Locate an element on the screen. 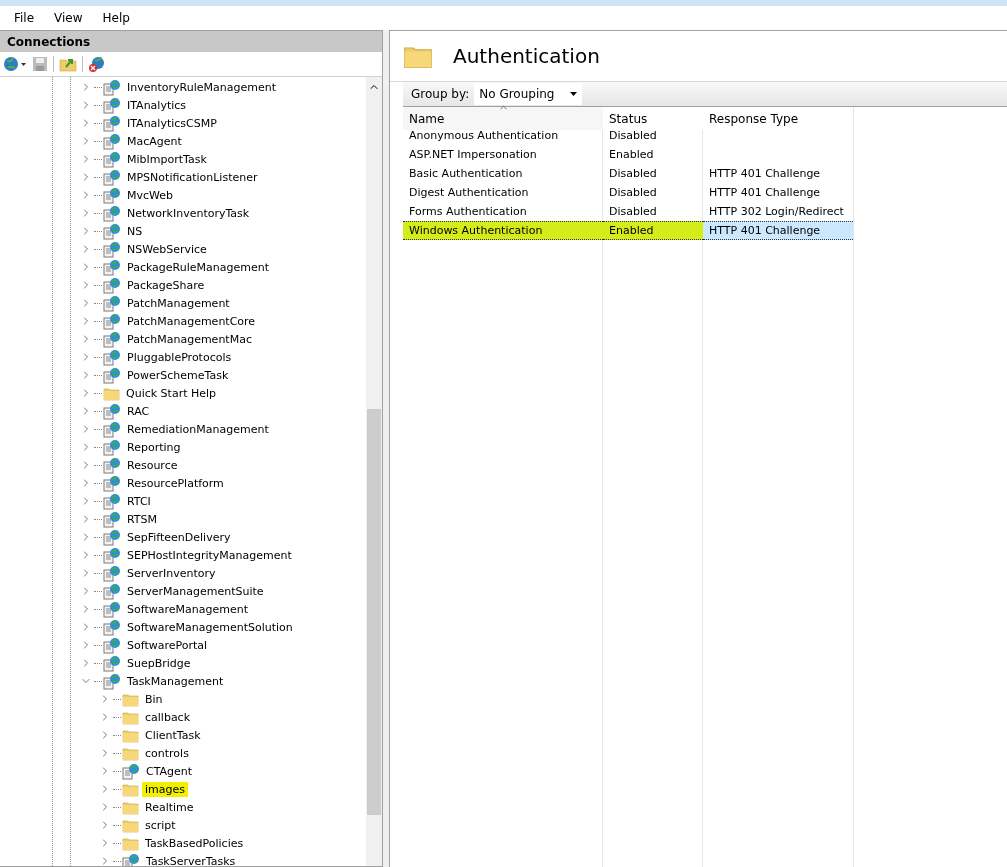  caret-icon is located at coordinates (574, 94).